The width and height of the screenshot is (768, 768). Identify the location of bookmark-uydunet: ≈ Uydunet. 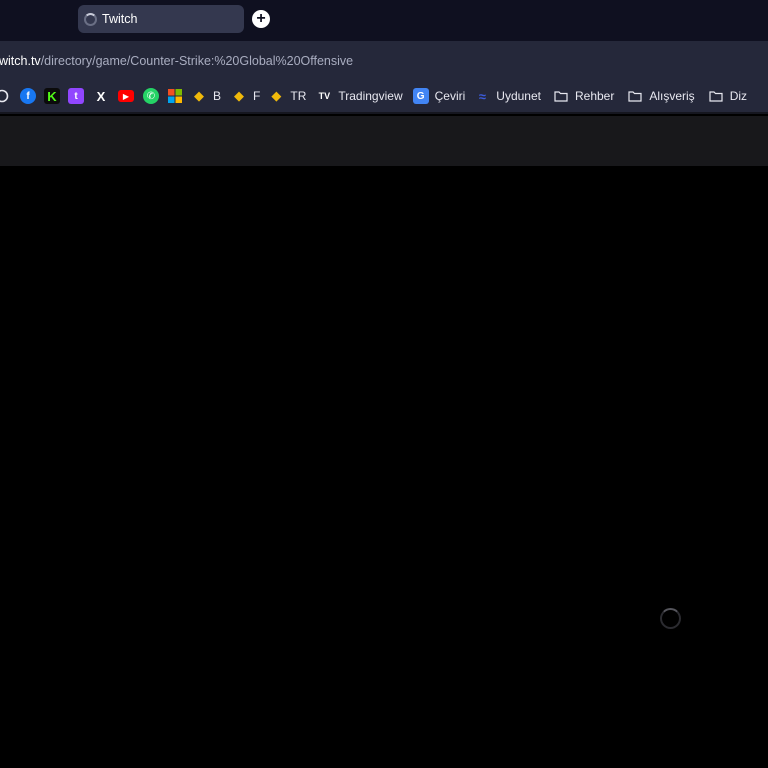
(507, 96).